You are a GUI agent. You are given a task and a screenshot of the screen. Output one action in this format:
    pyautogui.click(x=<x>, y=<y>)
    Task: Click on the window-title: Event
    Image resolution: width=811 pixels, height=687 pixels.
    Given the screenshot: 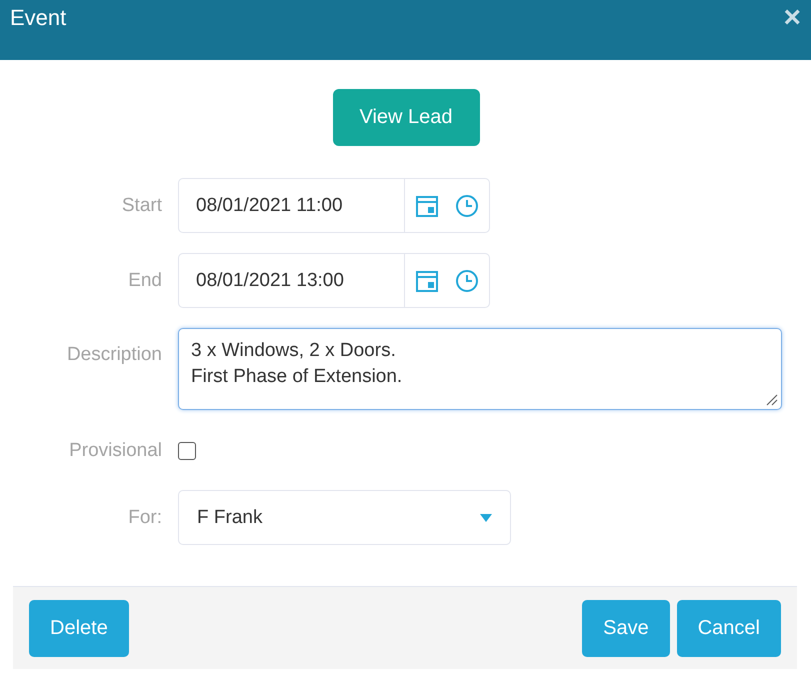 What is the action you would take?
    pyautogui.click(x=38, y=18)
    